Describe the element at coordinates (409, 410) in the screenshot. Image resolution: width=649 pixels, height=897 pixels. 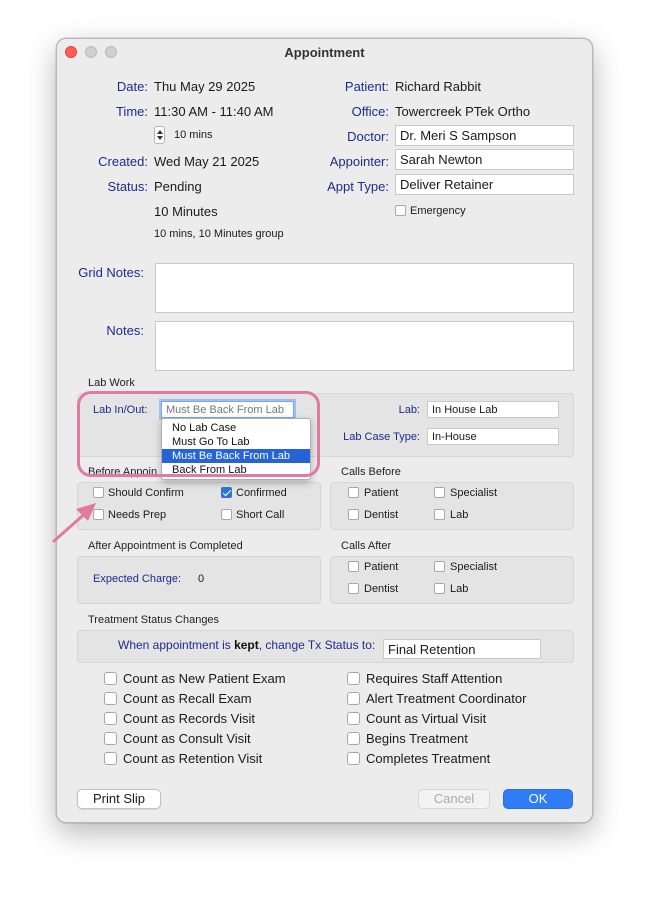
I see `lab-label: Lab:` at that location.